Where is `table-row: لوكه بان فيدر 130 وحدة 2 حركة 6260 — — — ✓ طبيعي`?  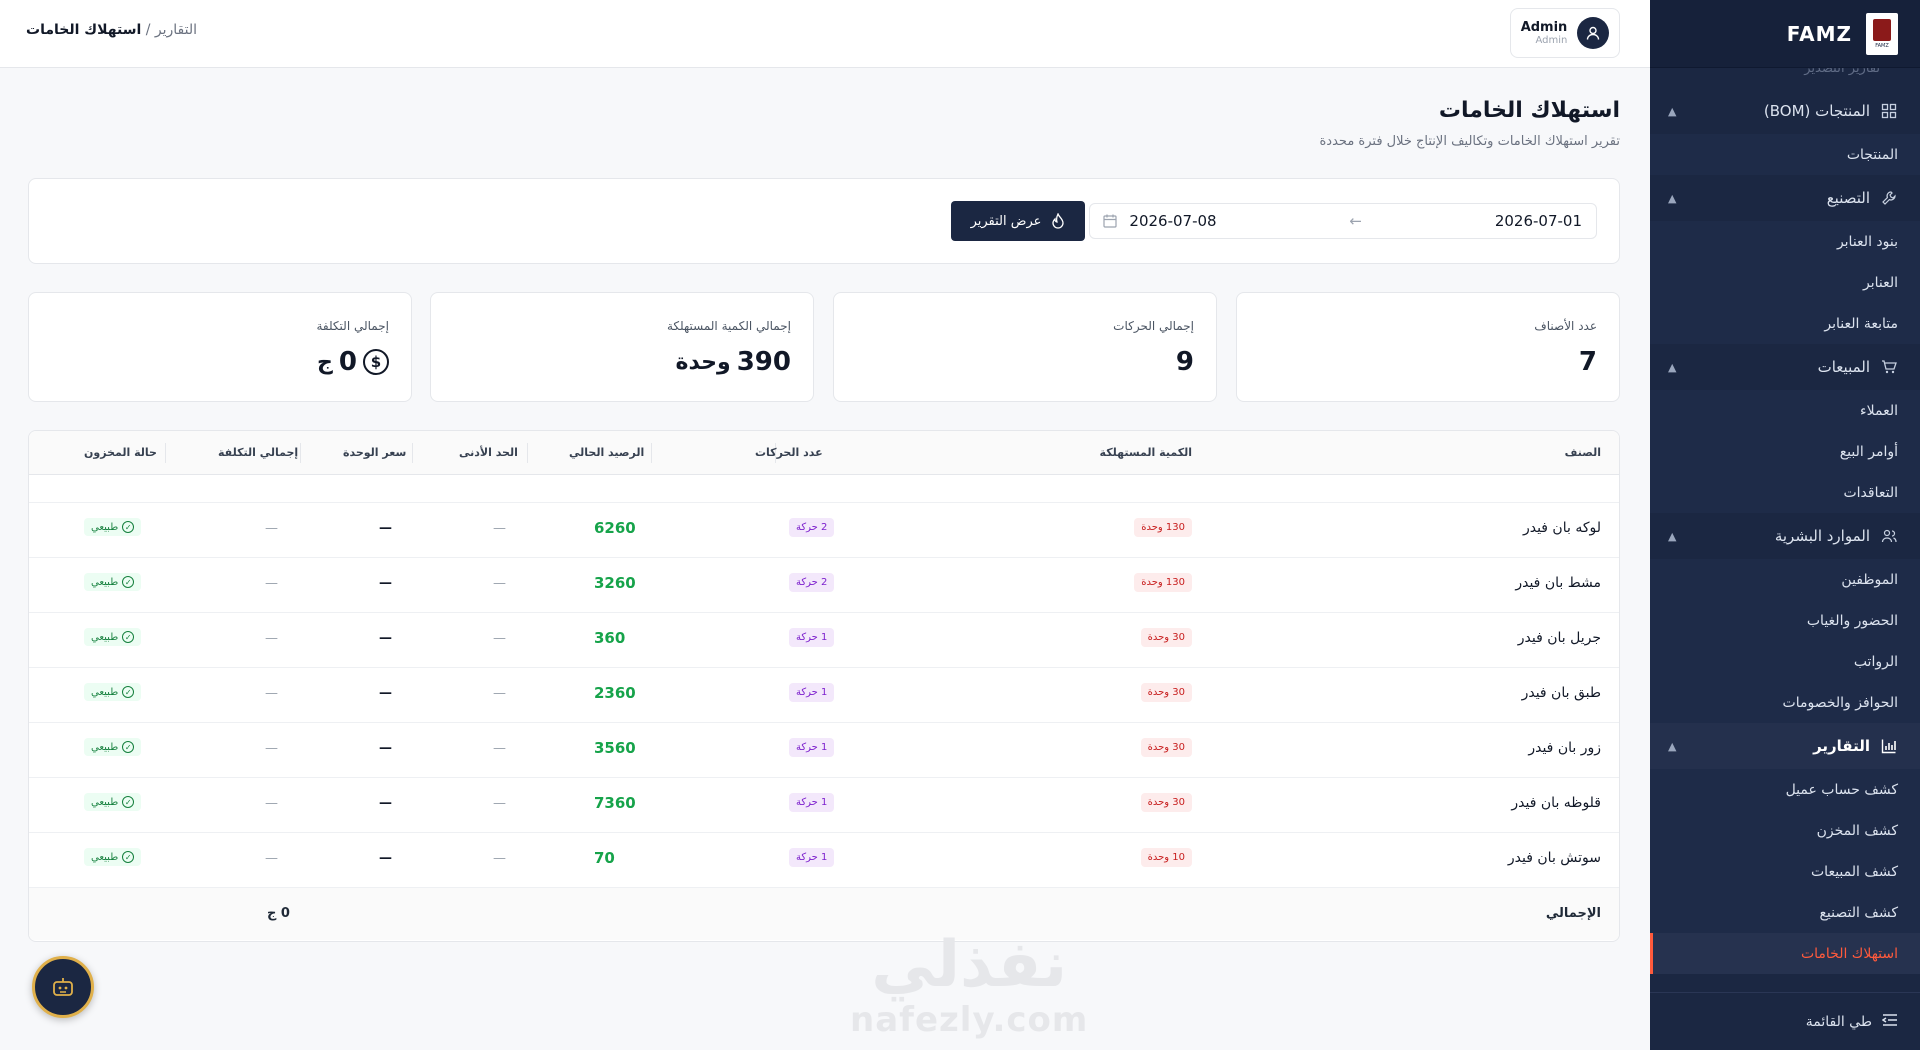 table-row: لوكه بان فيدر 130 وحدة 2 حركة 6260 — — — ✓ طبيعي is located at coordinates (824, 530).